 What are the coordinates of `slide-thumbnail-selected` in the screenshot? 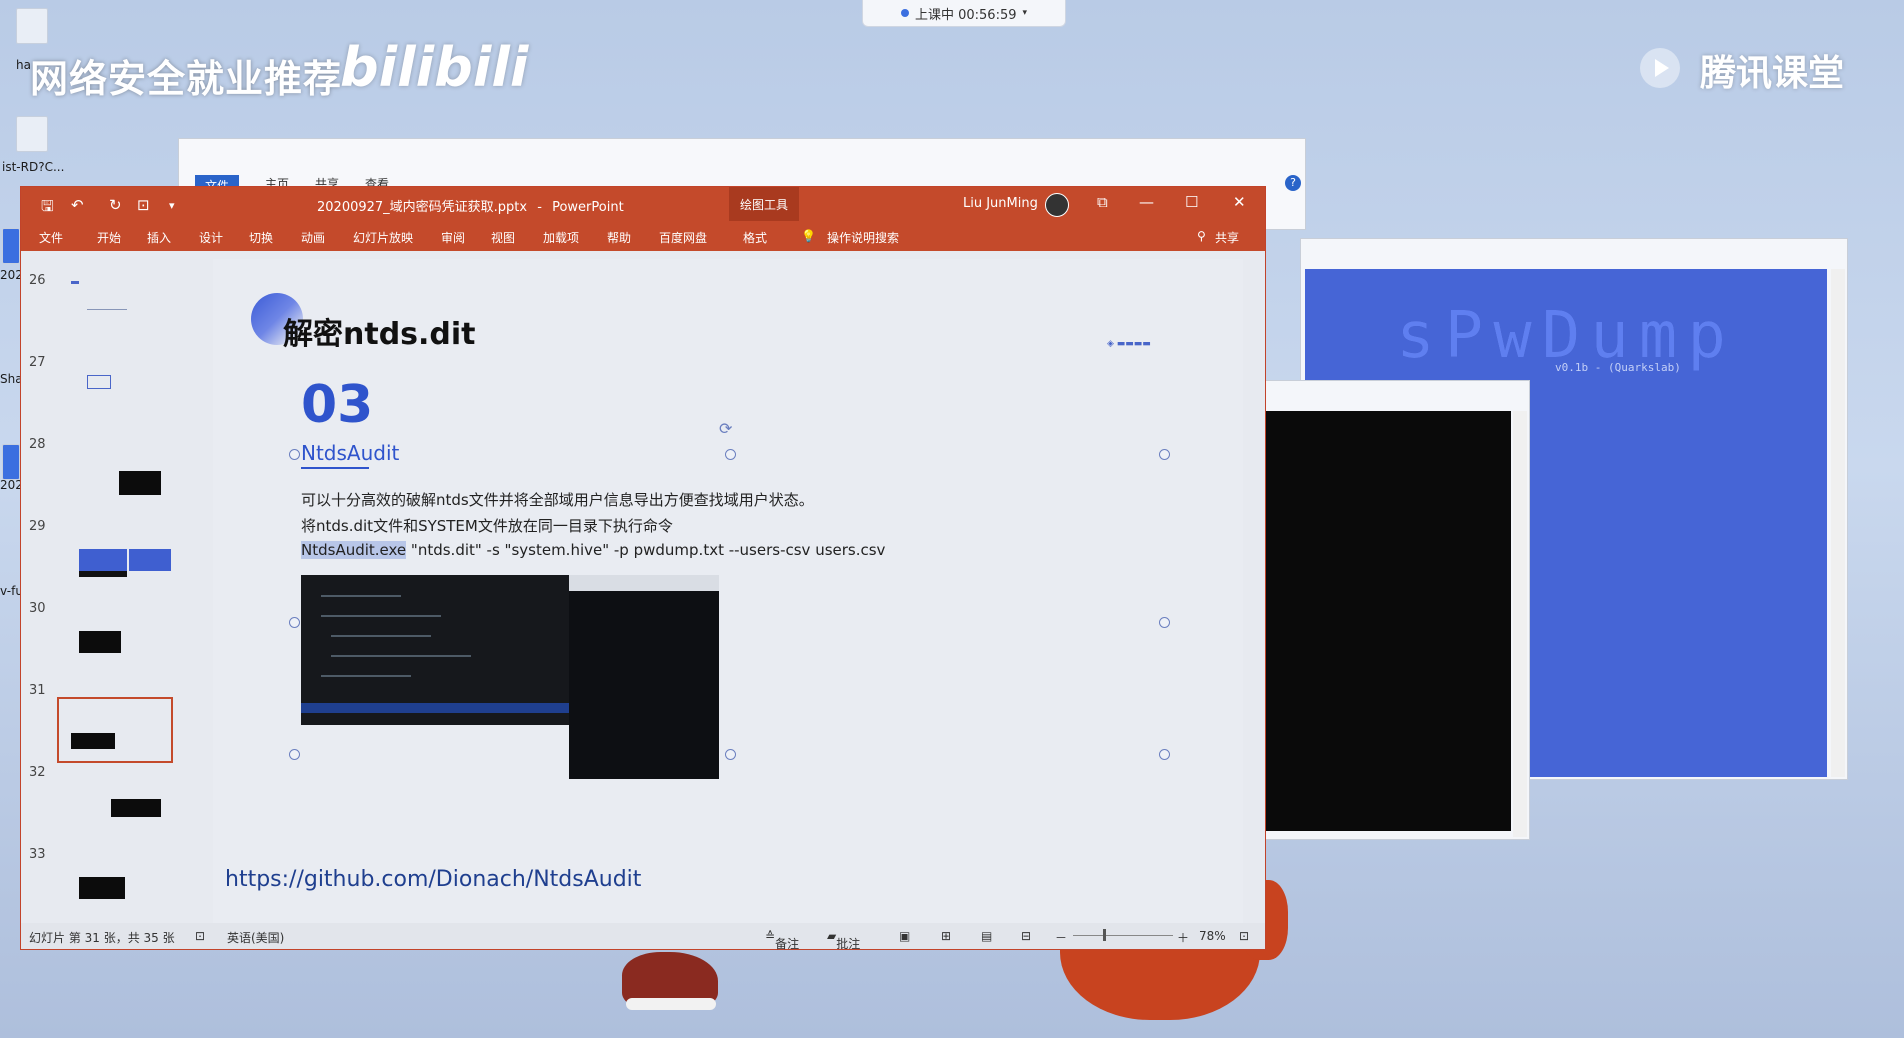 It's located at (115, 730).